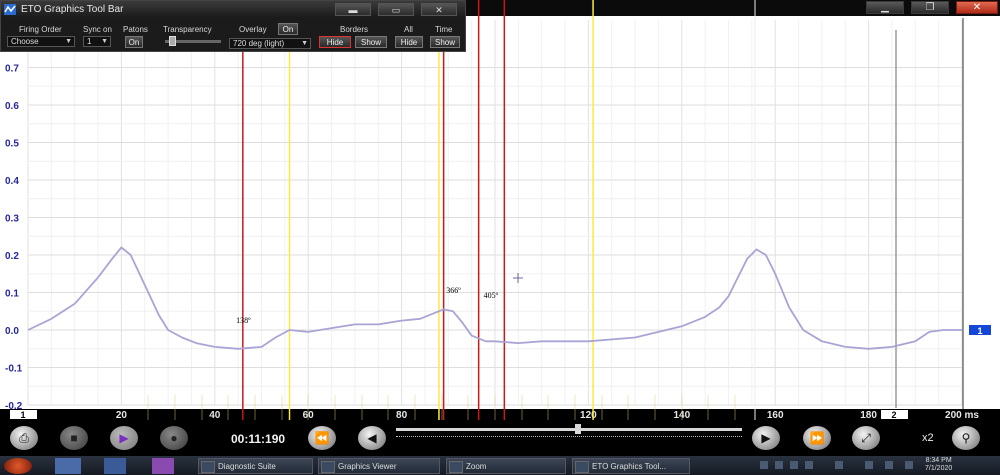 Image resolution: width=1000 pixels, height=475 pixels. I want to click on taskbar-window-0: Diagnostic Suite, so click(255, 466).